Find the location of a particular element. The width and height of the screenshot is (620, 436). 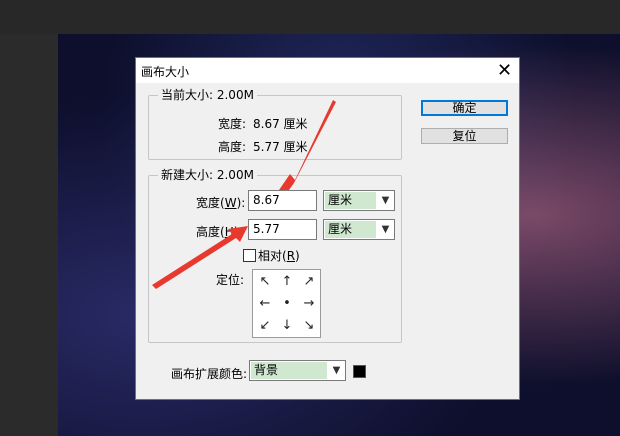

current-width-value: 8.67 厘米 is located at coordinates (280, 124).